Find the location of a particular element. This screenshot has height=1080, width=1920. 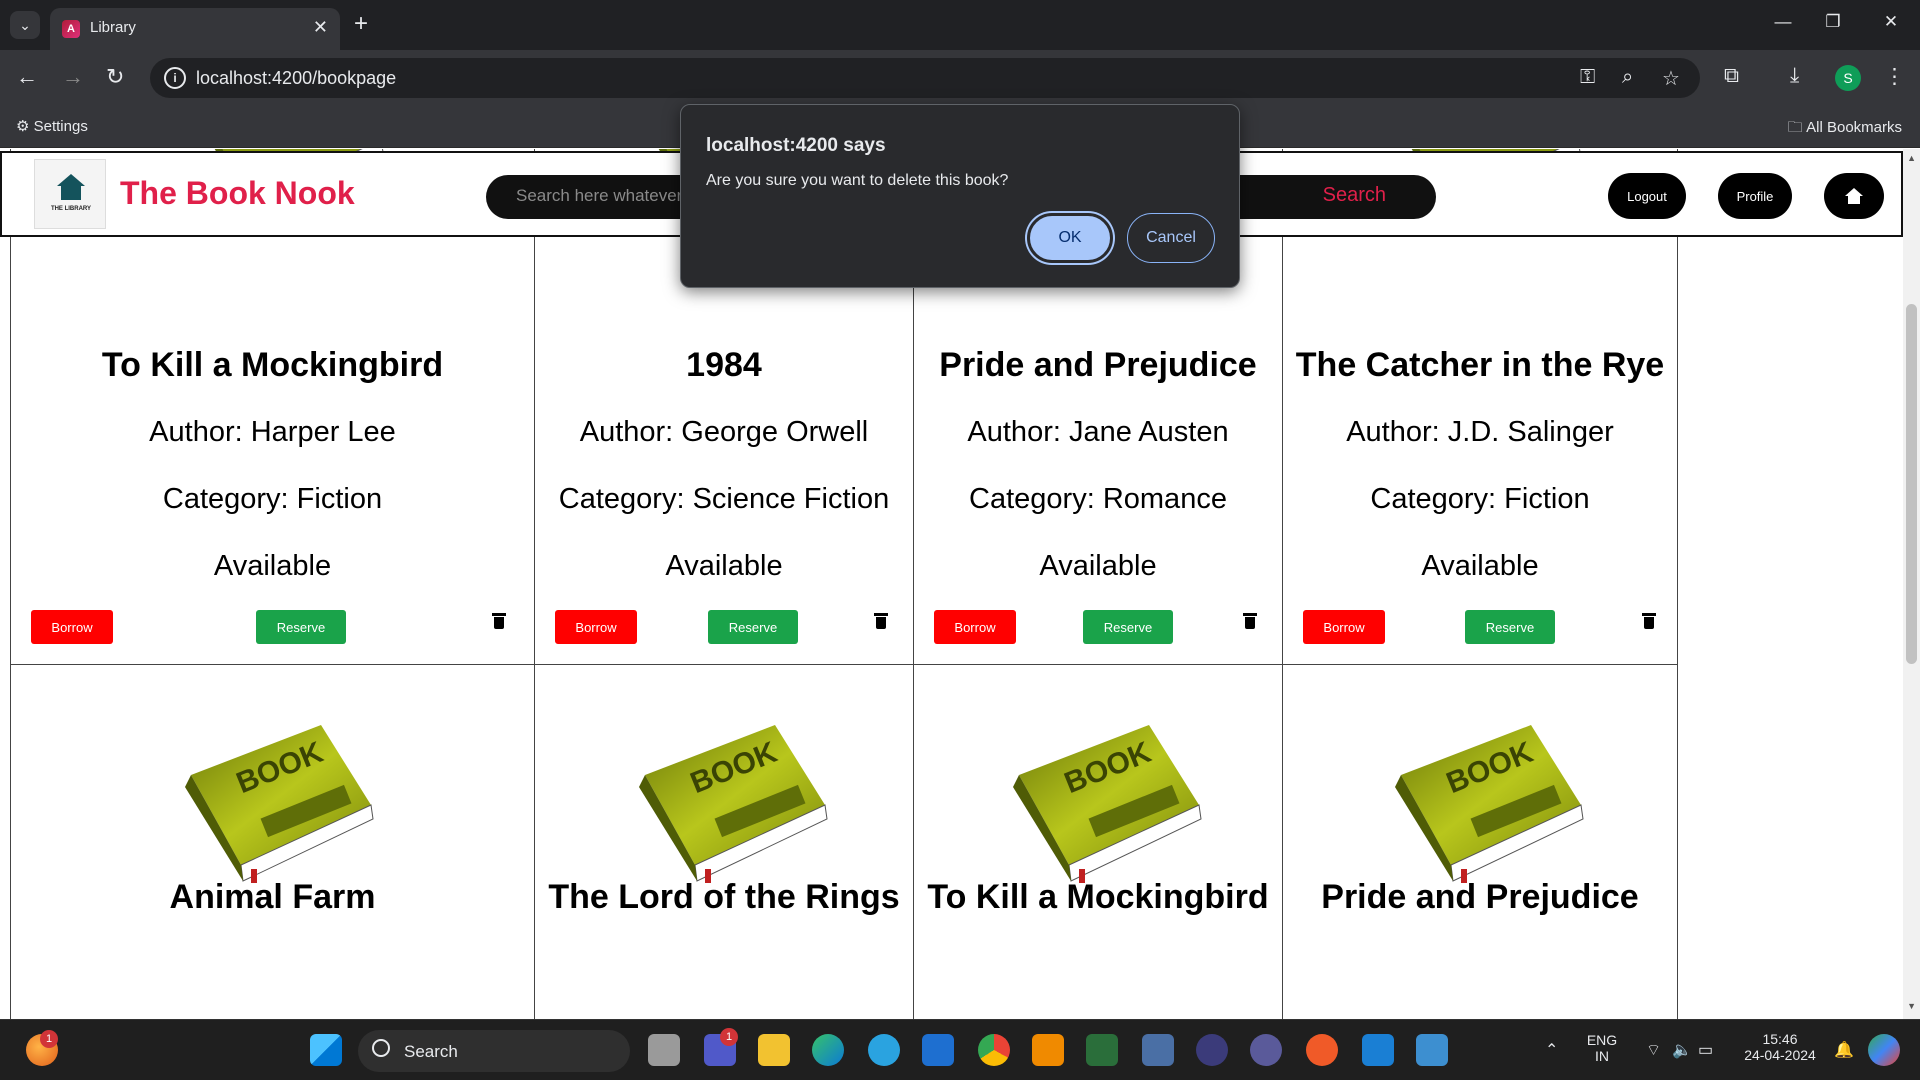

scroll-up-arrow-icon: ▲ is located at coordinates (1911, 158).